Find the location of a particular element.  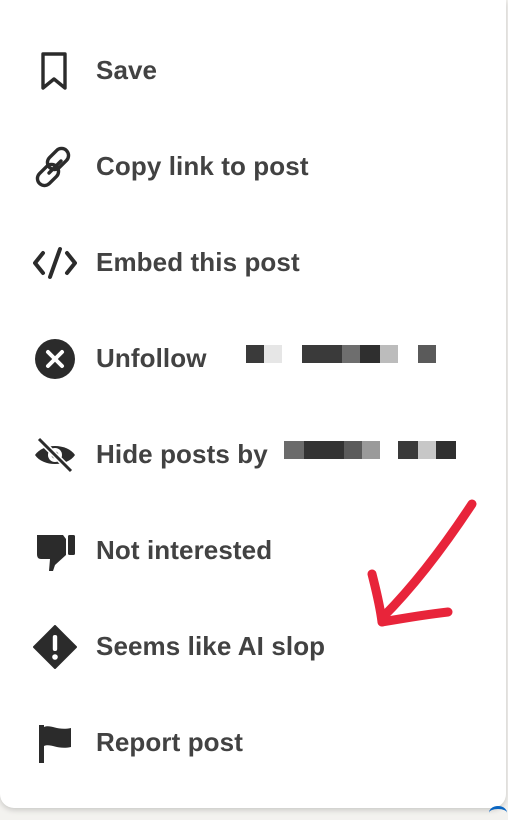

menu-item-label: Unfollow is located at coordinates (151, 358).